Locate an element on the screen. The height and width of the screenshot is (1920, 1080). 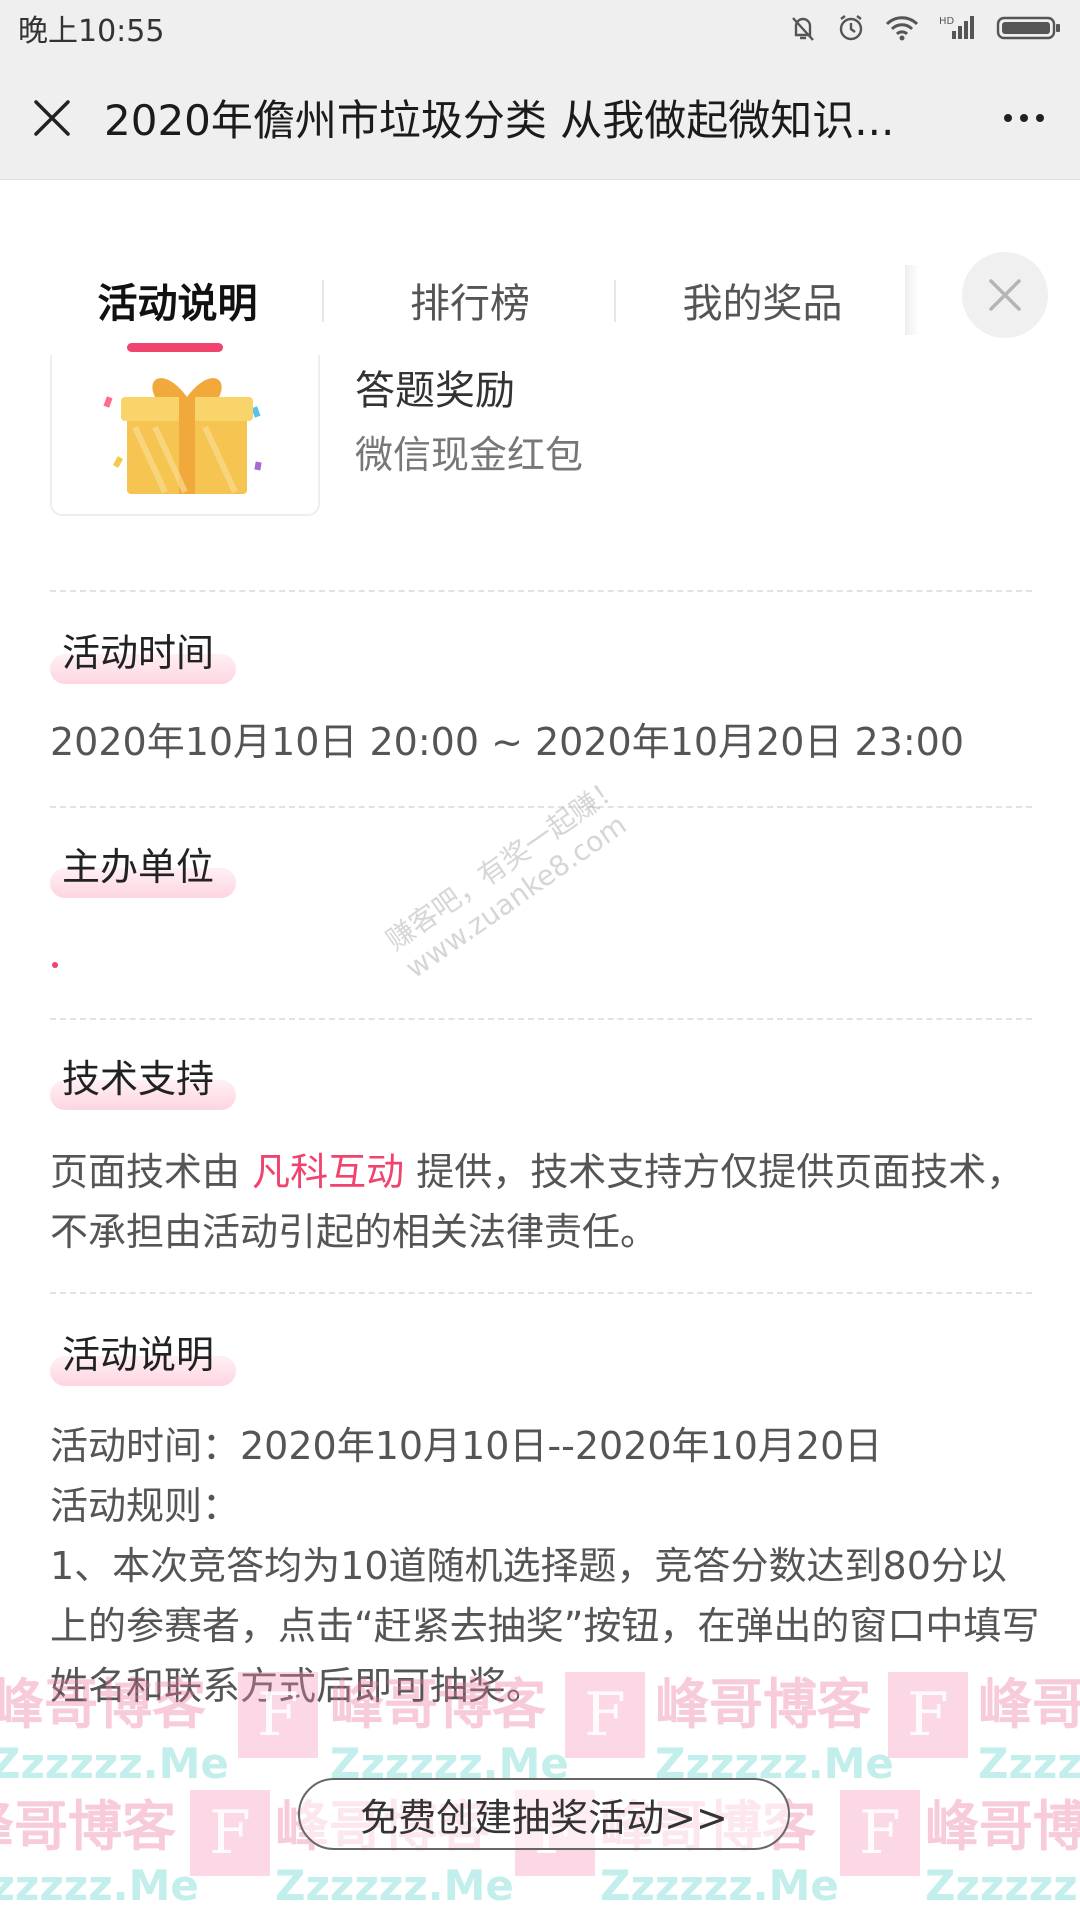
tab-leaderboard: 排行榜 is located at coordinates (470, 300).